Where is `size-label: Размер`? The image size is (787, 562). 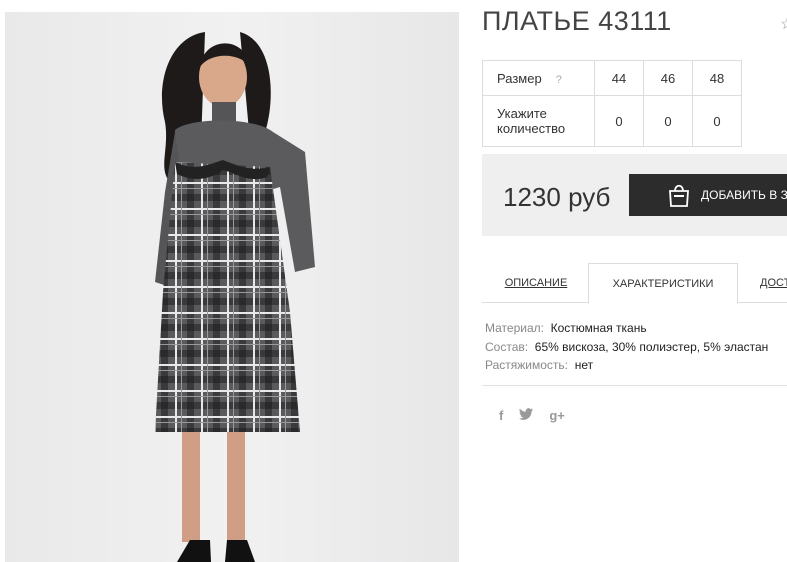 size-label: Размер is located at coordinates (519, 78).